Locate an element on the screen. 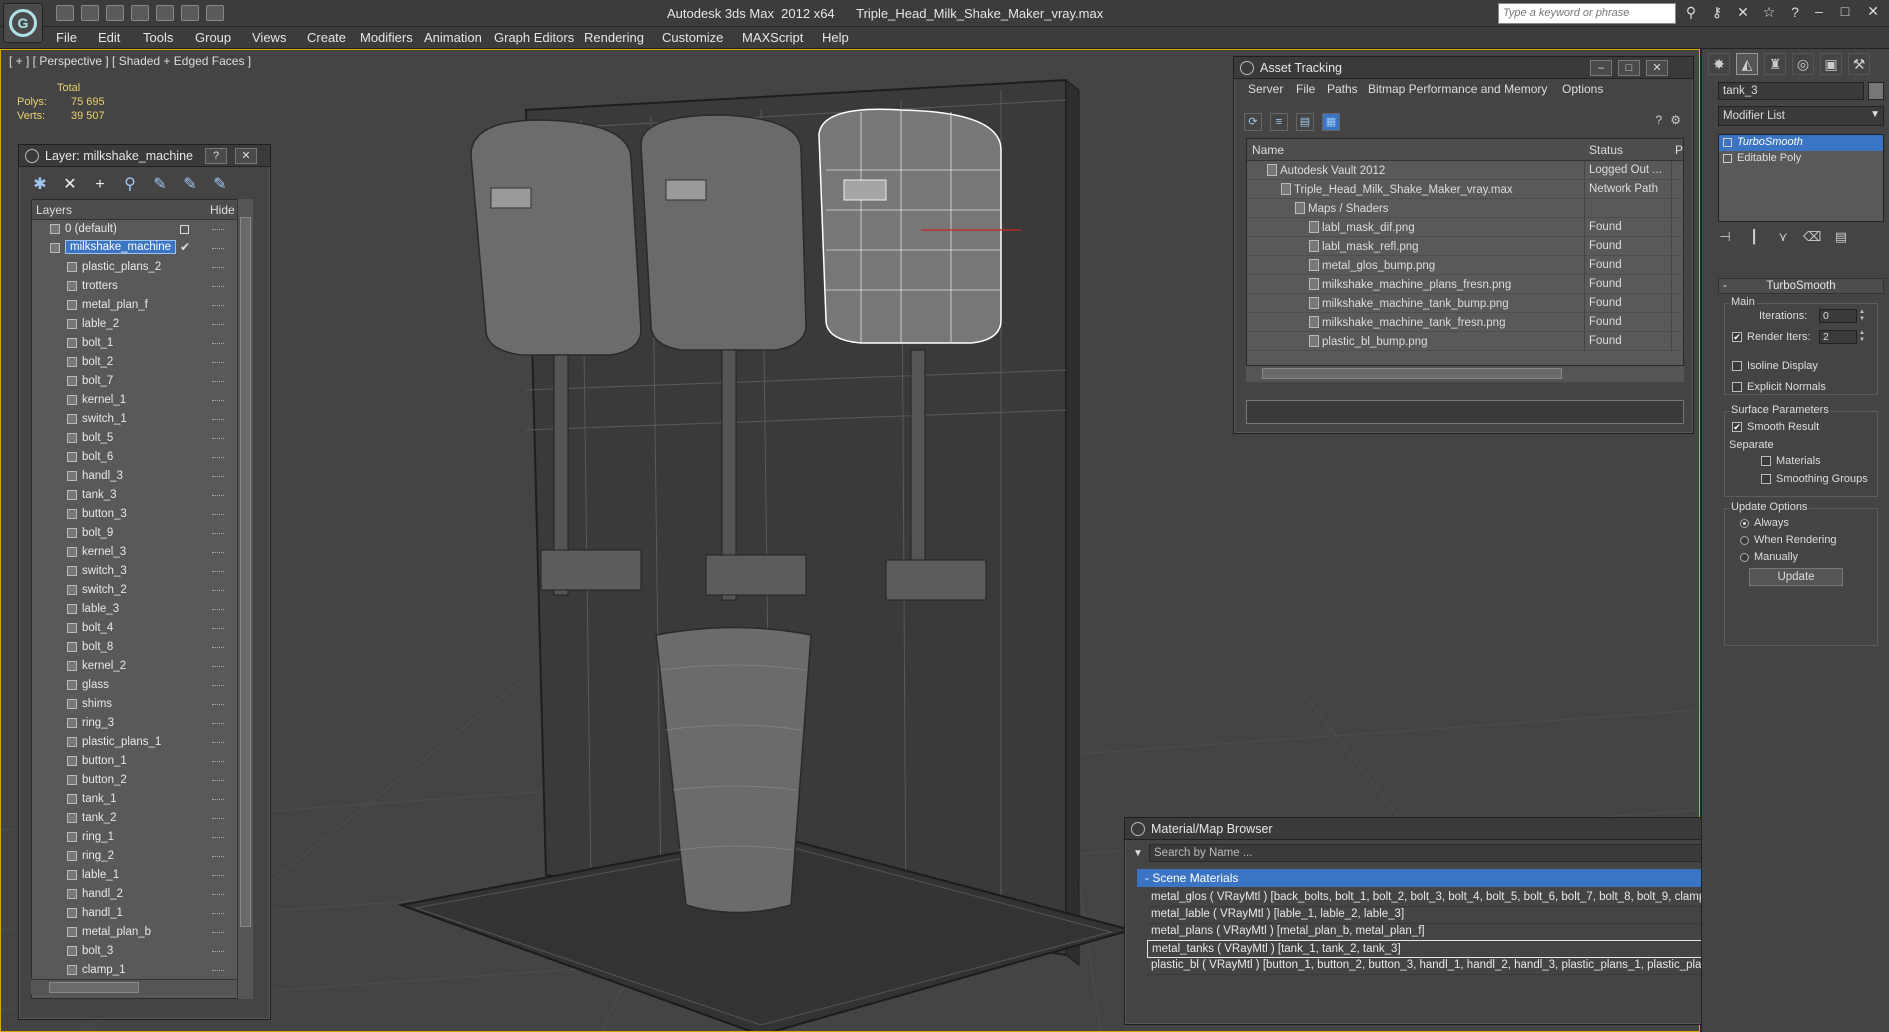 The width and height of the screenshot is (1889, 1032). menu-edit: Edit is located at coordinates (109, 37).